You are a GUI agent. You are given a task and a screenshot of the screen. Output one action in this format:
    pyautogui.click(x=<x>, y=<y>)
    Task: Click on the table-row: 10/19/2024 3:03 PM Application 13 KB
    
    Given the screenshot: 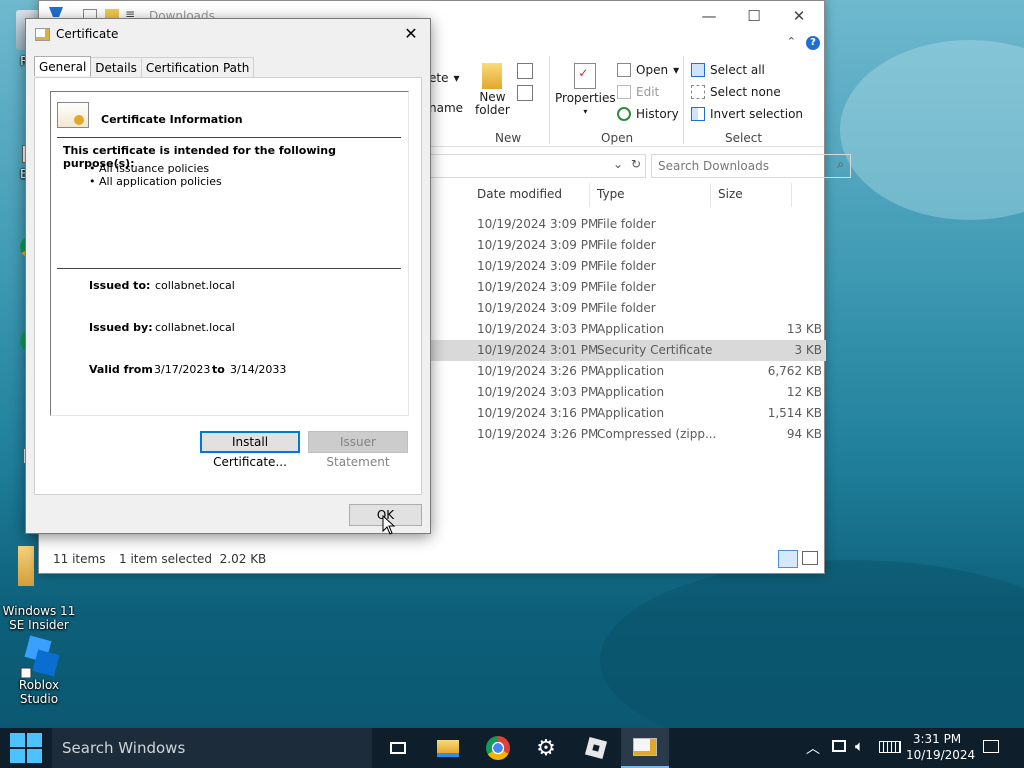 What is the action you would take?
    pyautogui.click(x=627, y=329)
    